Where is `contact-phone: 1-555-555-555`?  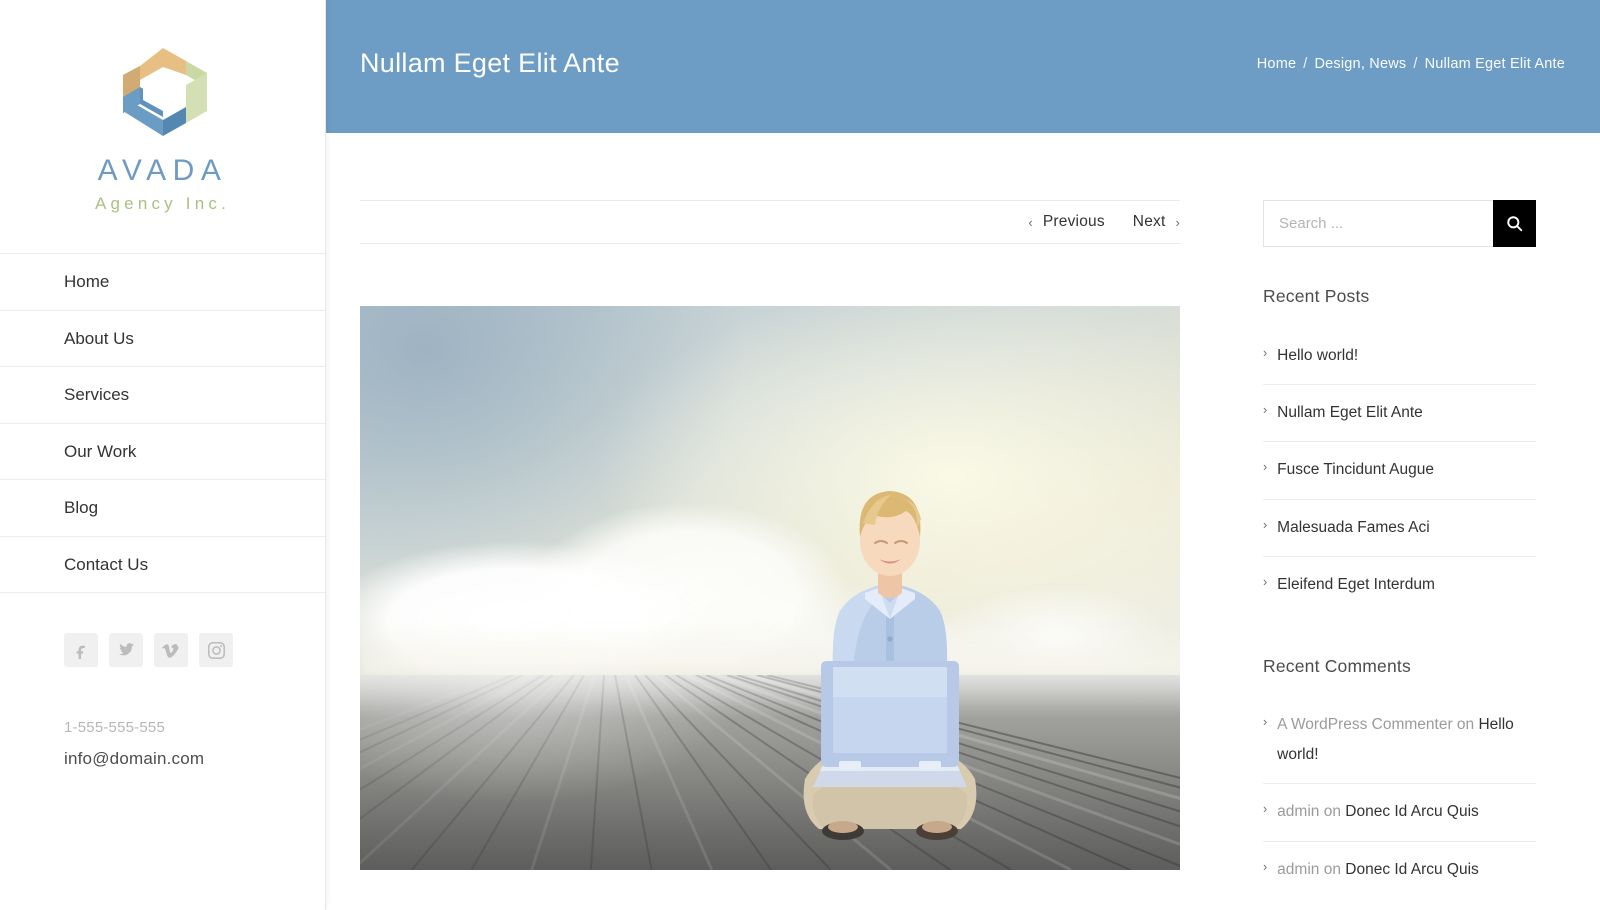 contact-phone: 1-555-555-555 is located at coordinates (115, 727).